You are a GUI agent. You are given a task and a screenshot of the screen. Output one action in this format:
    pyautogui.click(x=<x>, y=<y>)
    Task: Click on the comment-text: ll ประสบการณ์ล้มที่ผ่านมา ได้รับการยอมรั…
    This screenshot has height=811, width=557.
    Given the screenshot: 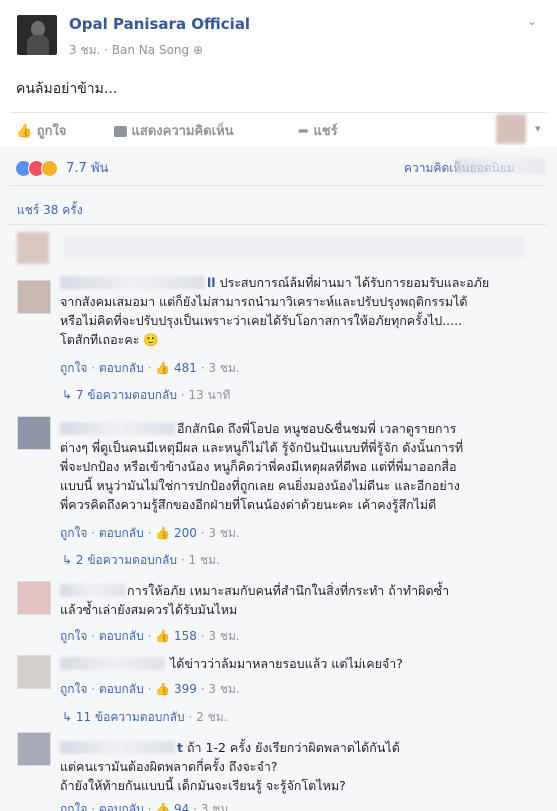 What is the action you would take?
    pyautogui.click(x=275, y=311)
    